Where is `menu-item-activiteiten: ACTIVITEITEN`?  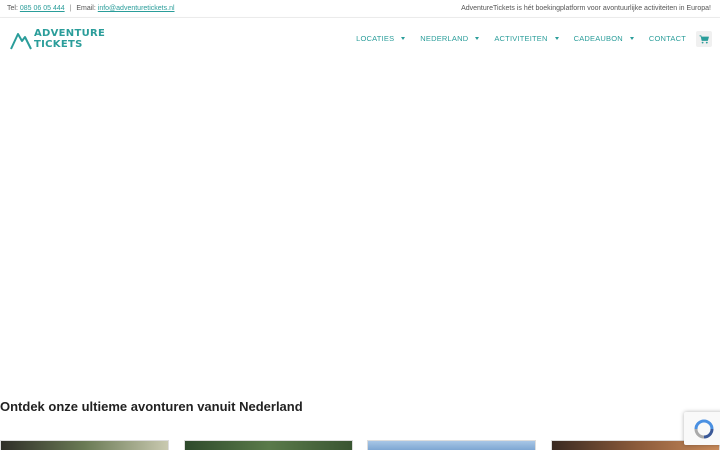
menu-item-activiteiten: ACTIVITEITEN is located at coordinates (526, 38).